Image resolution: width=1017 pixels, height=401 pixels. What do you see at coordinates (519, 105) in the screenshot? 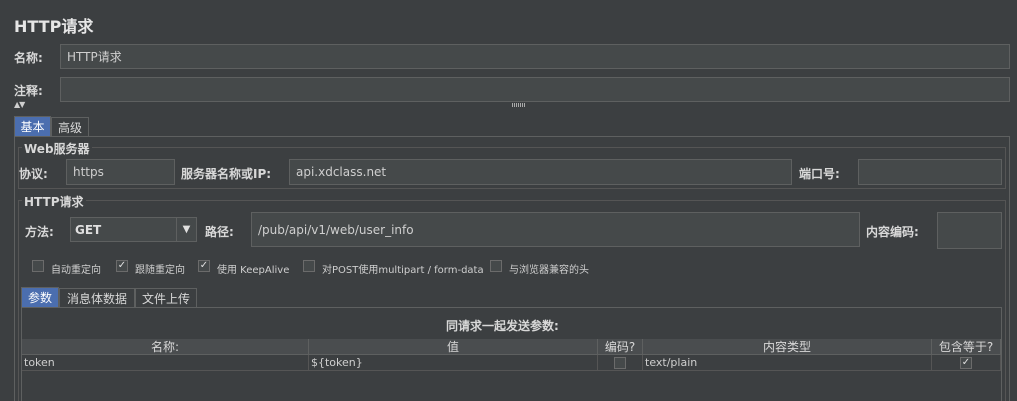
I see `splitter-grip-icon` at bounding box center [519, 105].